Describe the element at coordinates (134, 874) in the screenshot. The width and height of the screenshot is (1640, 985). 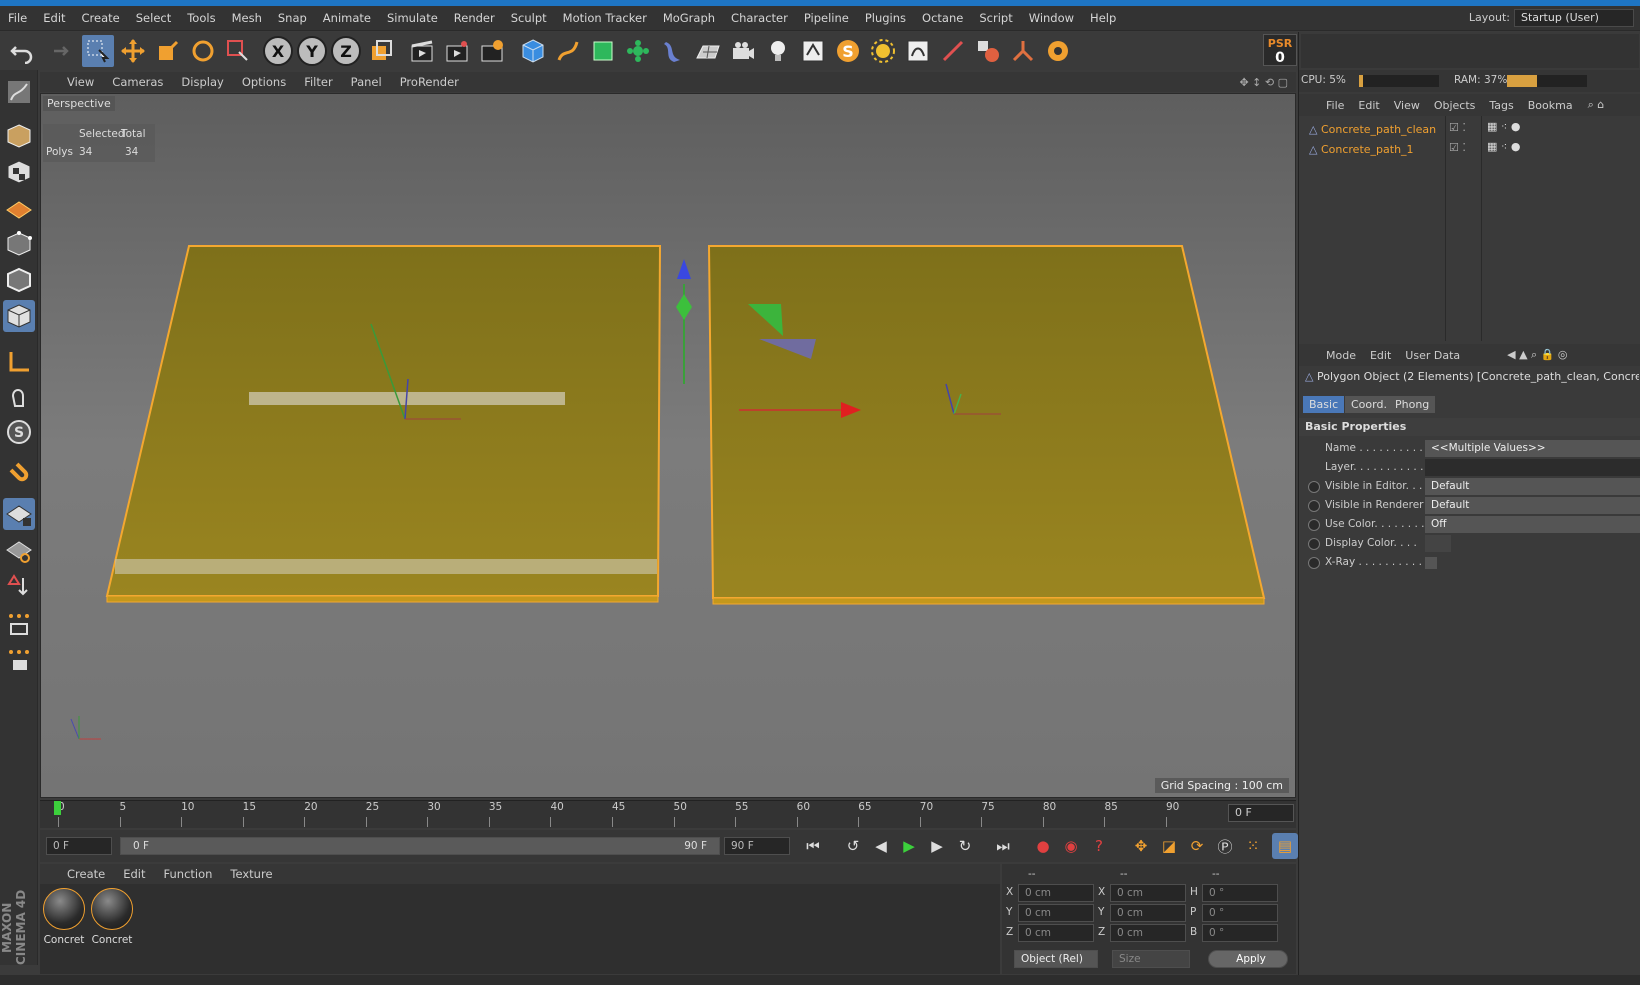
I see `material-menu-edit: Edit` at that location.